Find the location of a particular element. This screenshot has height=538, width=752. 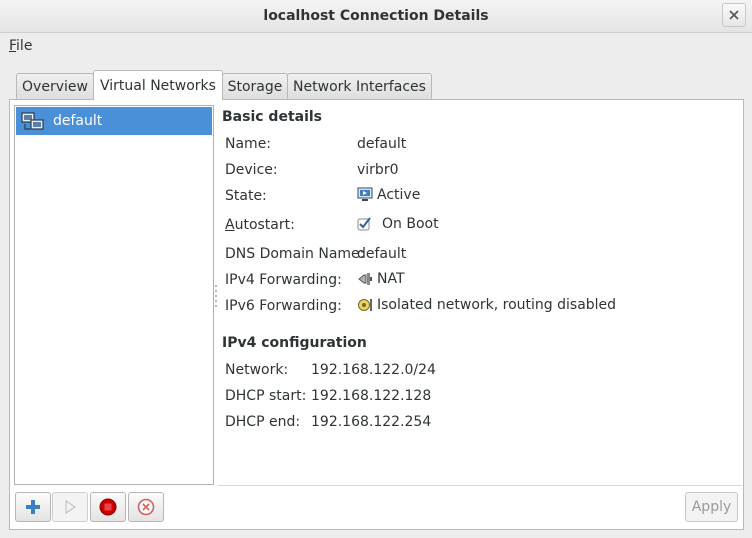

menu-file-label: ile is located at coordinates (24, 46).